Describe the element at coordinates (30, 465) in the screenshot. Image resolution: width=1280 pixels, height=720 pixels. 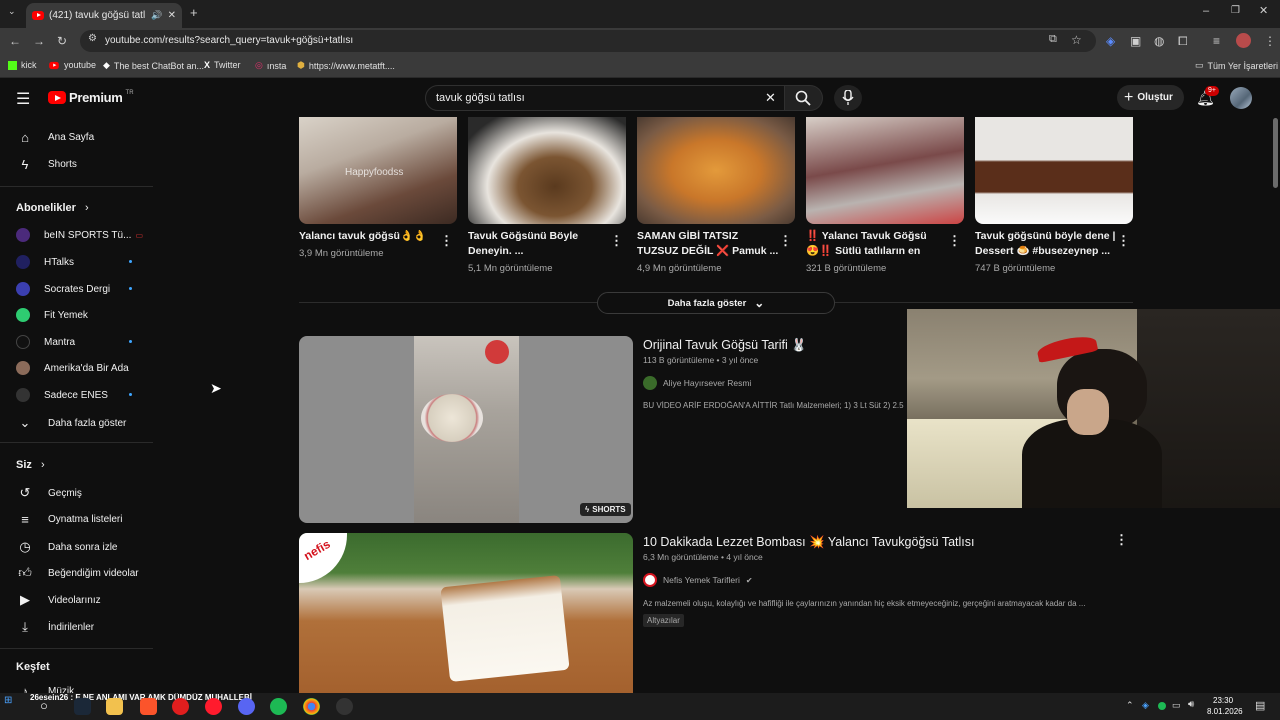
I see `you-header: Siz ›` at that location.